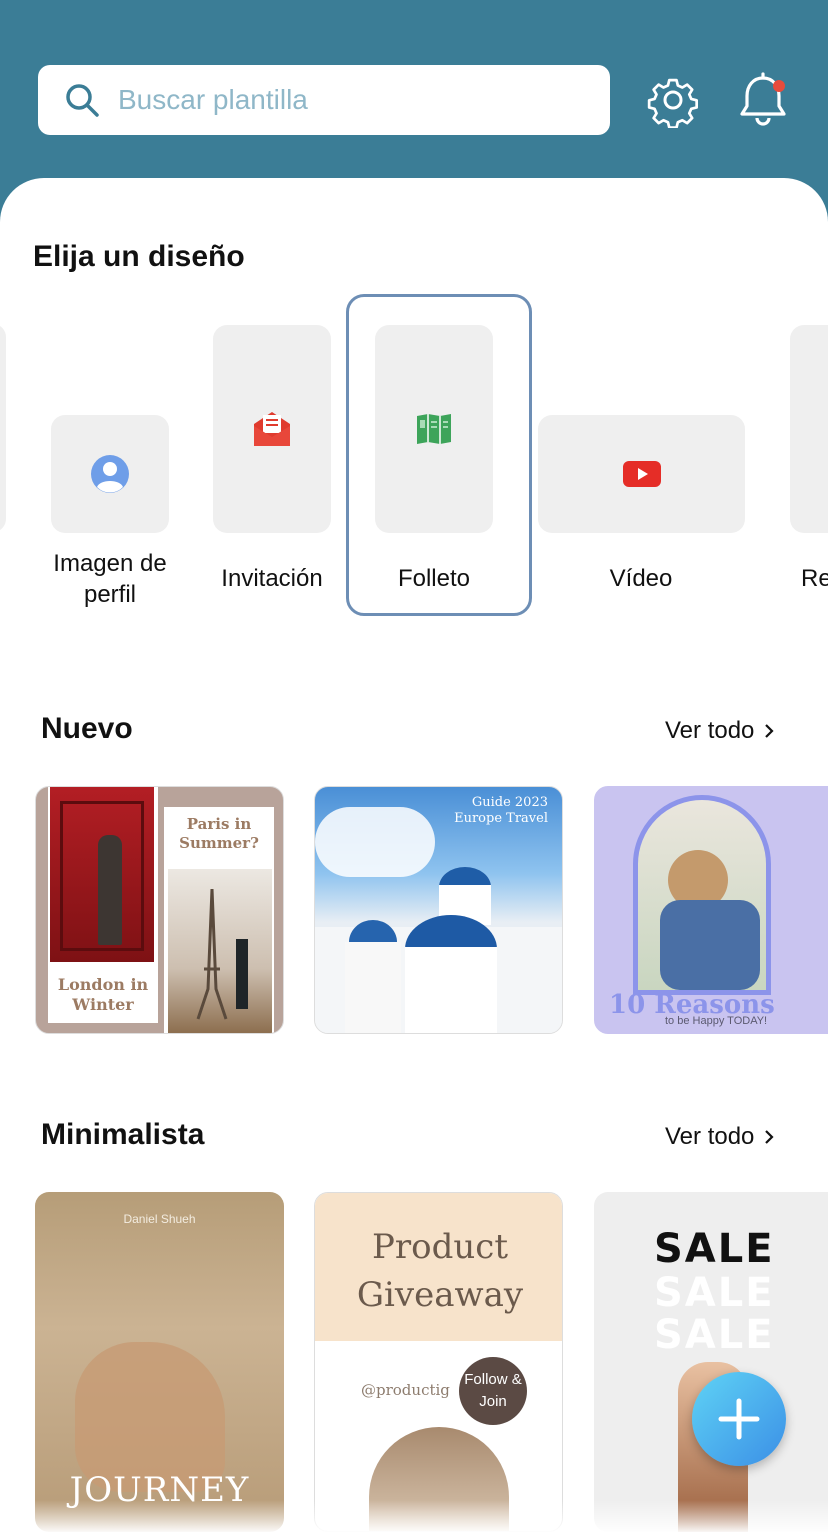  What do you see at coordinates (139, 256) in the screenshot?
I see `design-section-title: Elija un diseño` at bounding box center [139, 256].